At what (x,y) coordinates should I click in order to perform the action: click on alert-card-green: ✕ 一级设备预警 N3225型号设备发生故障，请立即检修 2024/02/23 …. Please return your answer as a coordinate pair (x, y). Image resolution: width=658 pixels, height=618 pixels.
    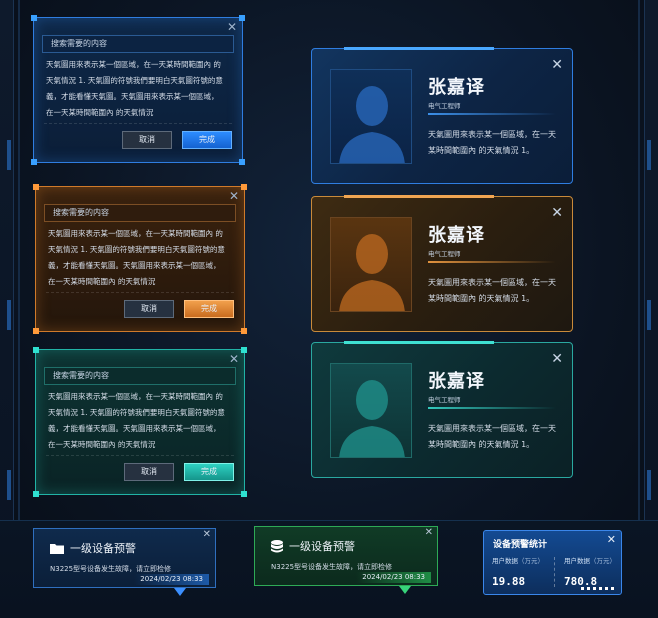
    Looking at the image, I should click on (346, 560).